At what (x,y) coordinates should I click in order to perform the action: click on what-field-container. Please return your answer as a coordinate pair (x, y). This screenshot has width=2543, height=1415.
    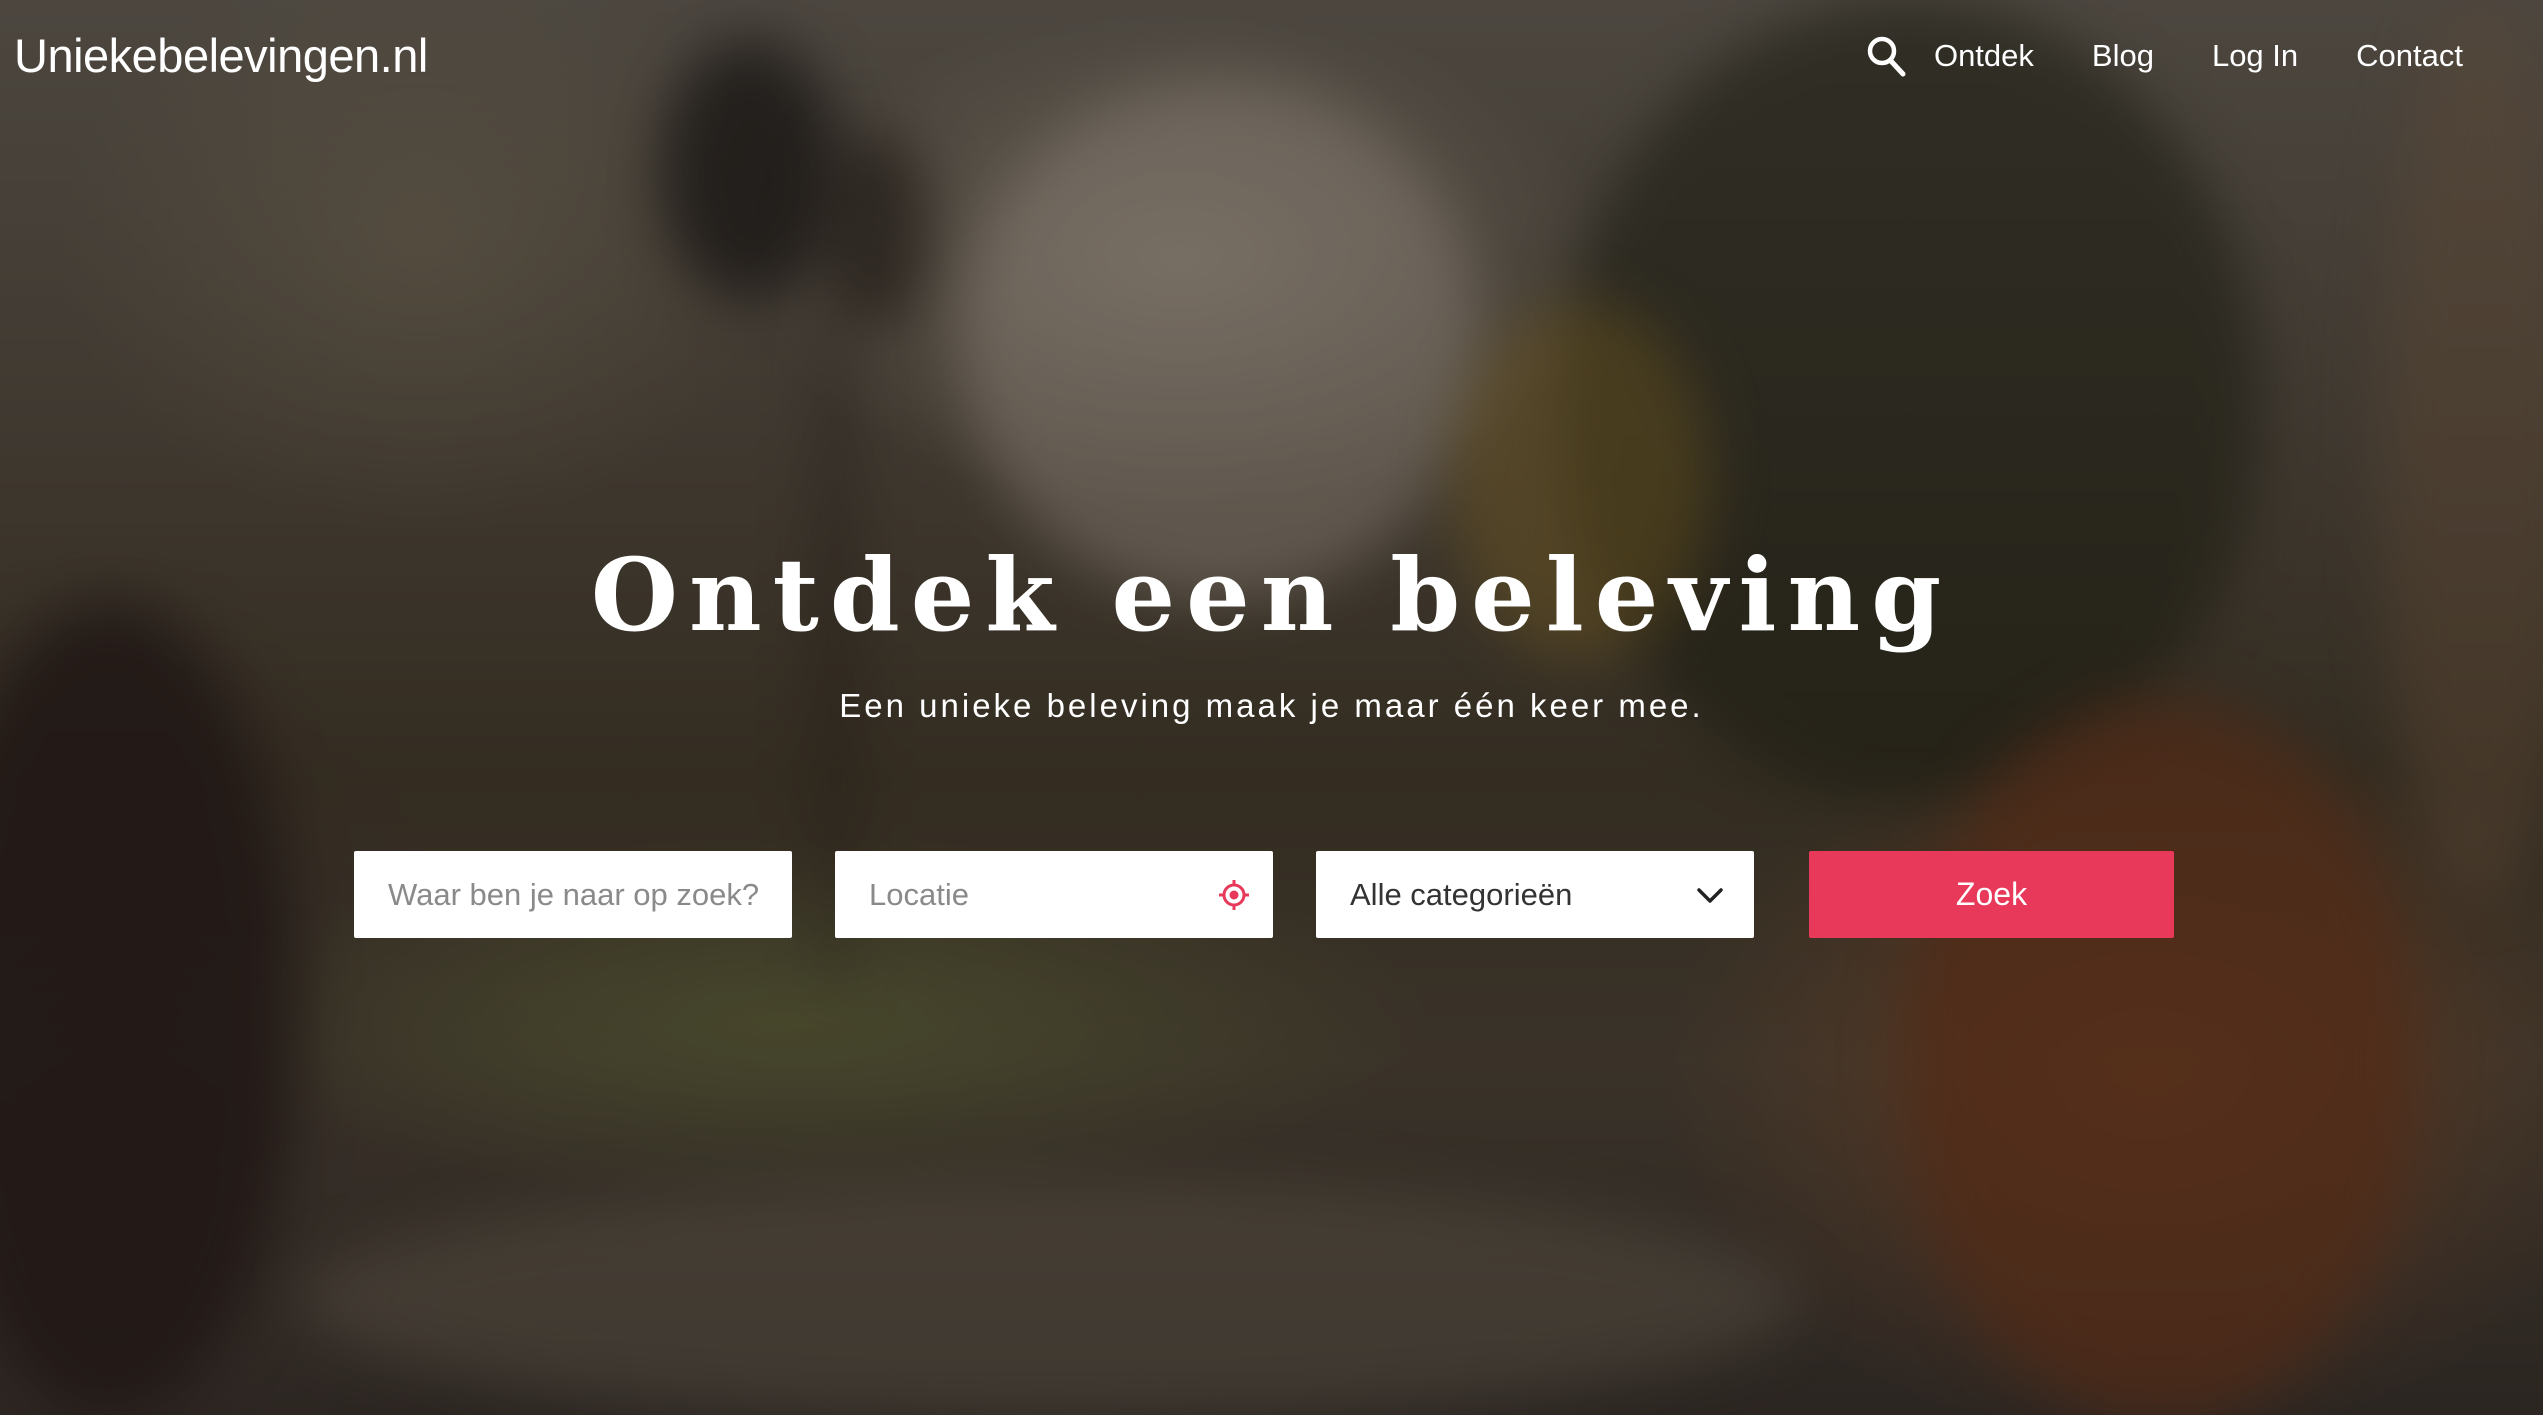
    Looking at the image, I should click on (573, 894).